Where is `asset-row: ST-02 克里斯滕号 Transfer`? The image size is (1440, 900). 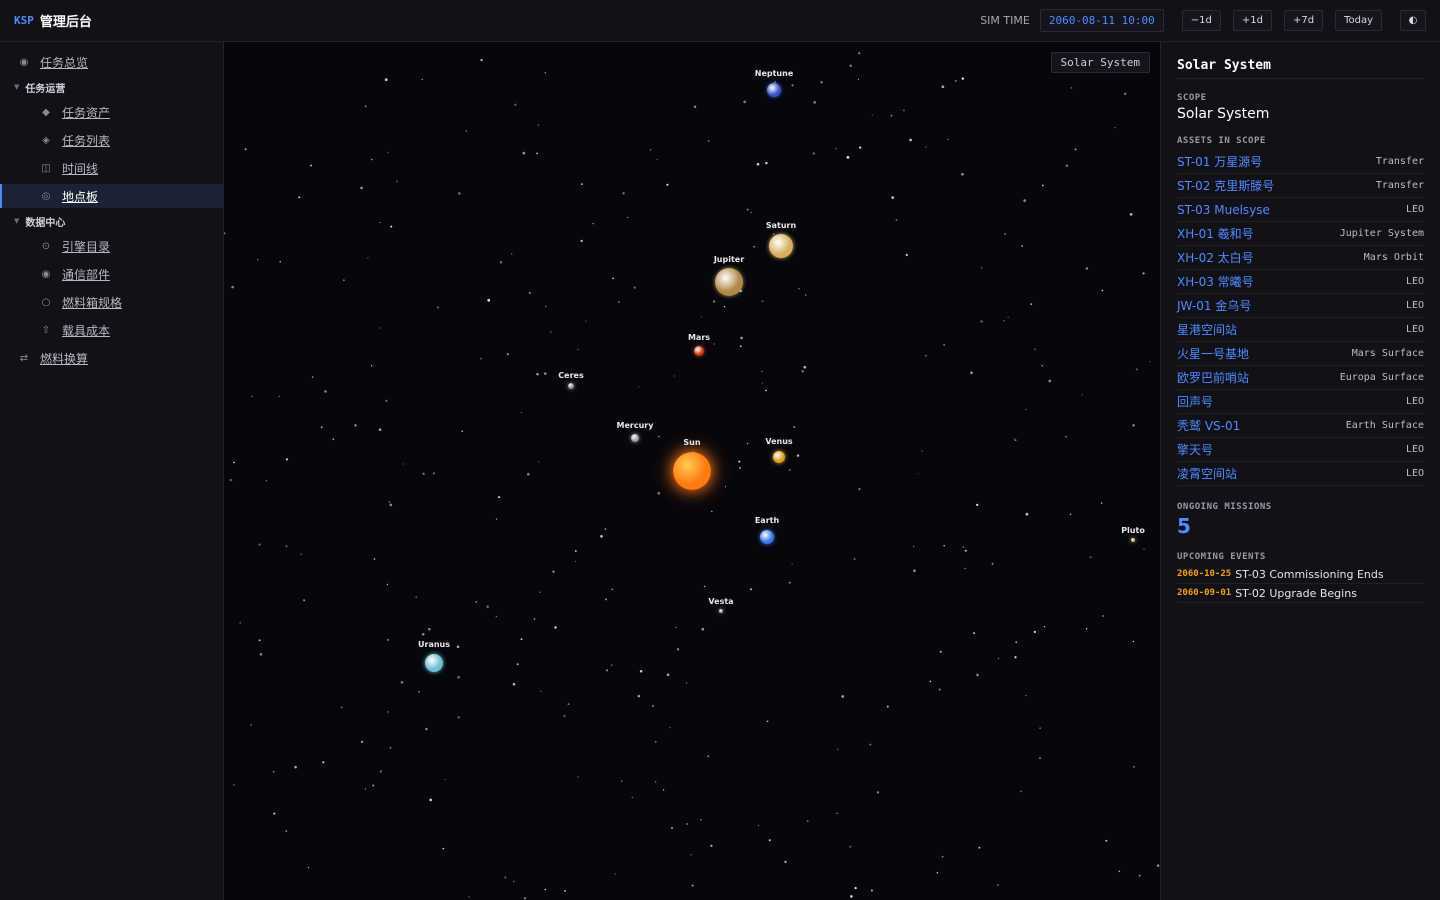
asset-row: ST-02 克里斯滕号 Transfer is located at coordinates (1300, 186).